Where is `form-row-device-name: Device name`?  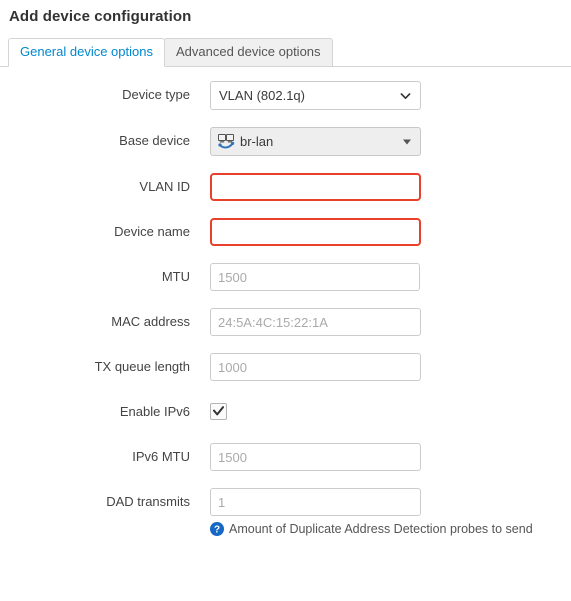
form-row-device-name: Device name is located at coordinates (285, 232).